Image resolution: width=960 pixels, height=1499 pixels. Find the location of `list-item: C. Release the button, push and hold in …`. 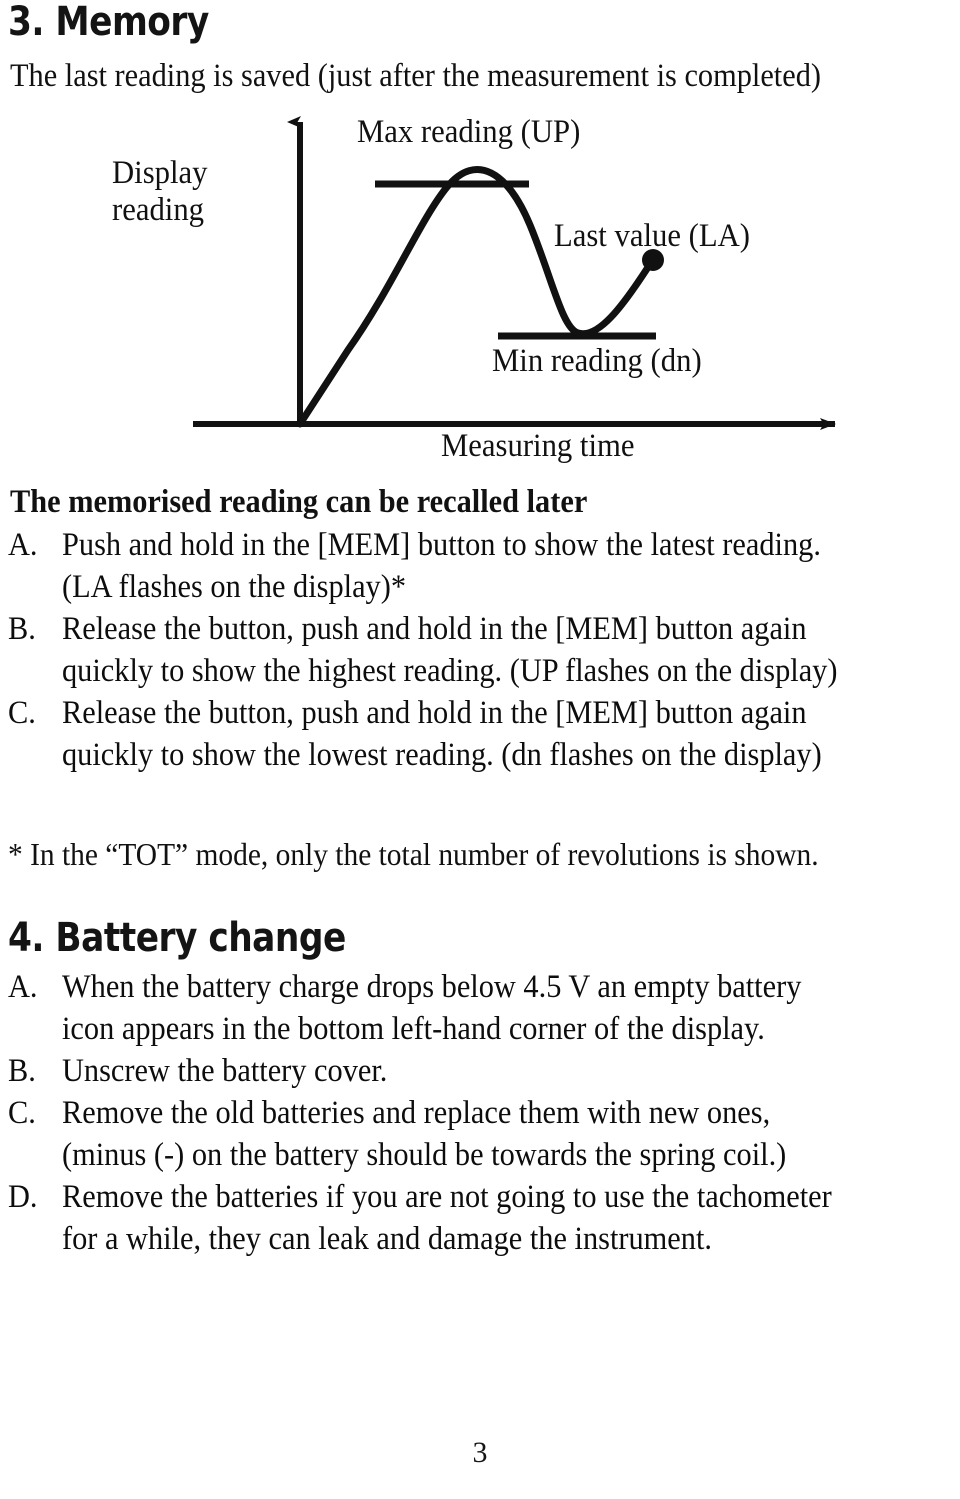

list-item: C. Release the button, push and hold in … is located at coordinates (480, 734).